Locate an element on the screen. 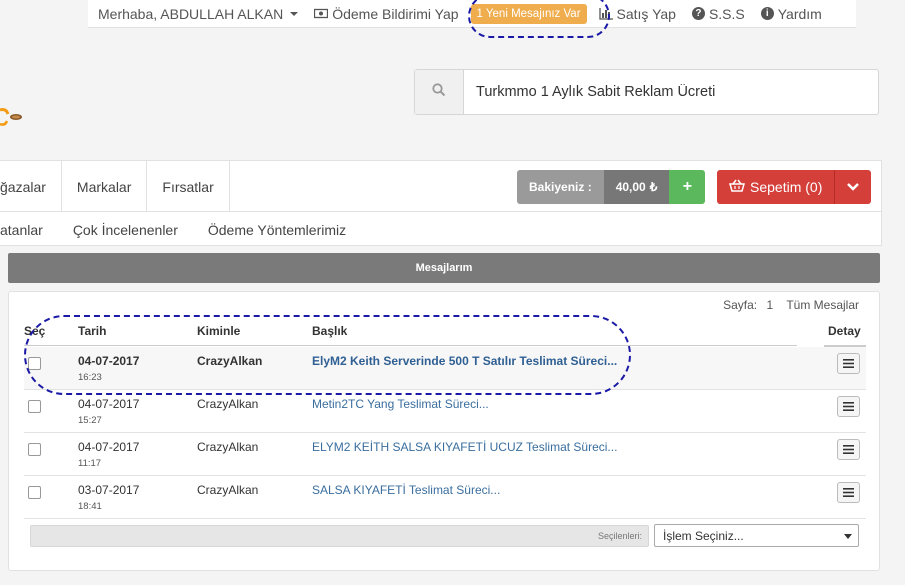  cart-widget: Sepetim (0) is located at coordinates (794, 187).